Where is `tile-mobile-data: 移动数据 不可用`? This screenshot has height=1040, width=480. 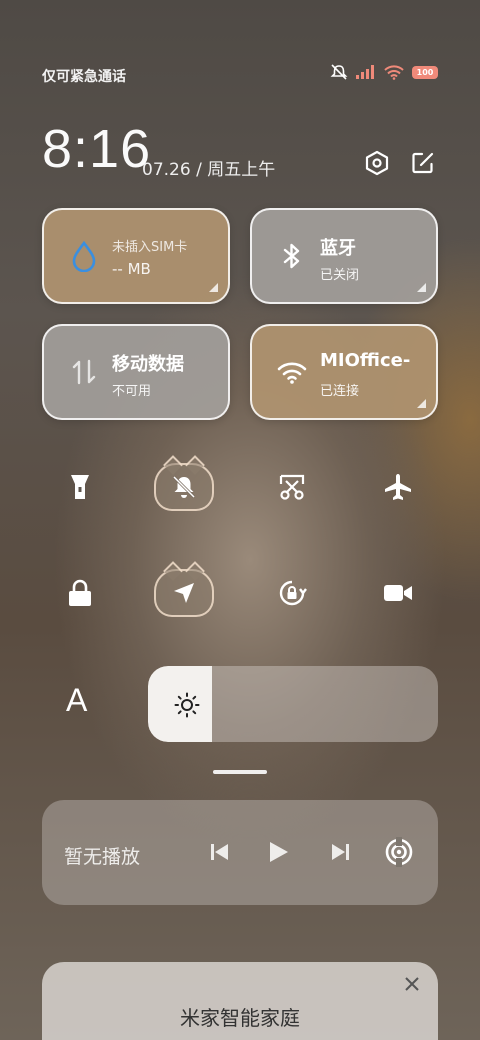 tile-mobile-data: 移动数据 不可用 is located at coordinates (136, 372).